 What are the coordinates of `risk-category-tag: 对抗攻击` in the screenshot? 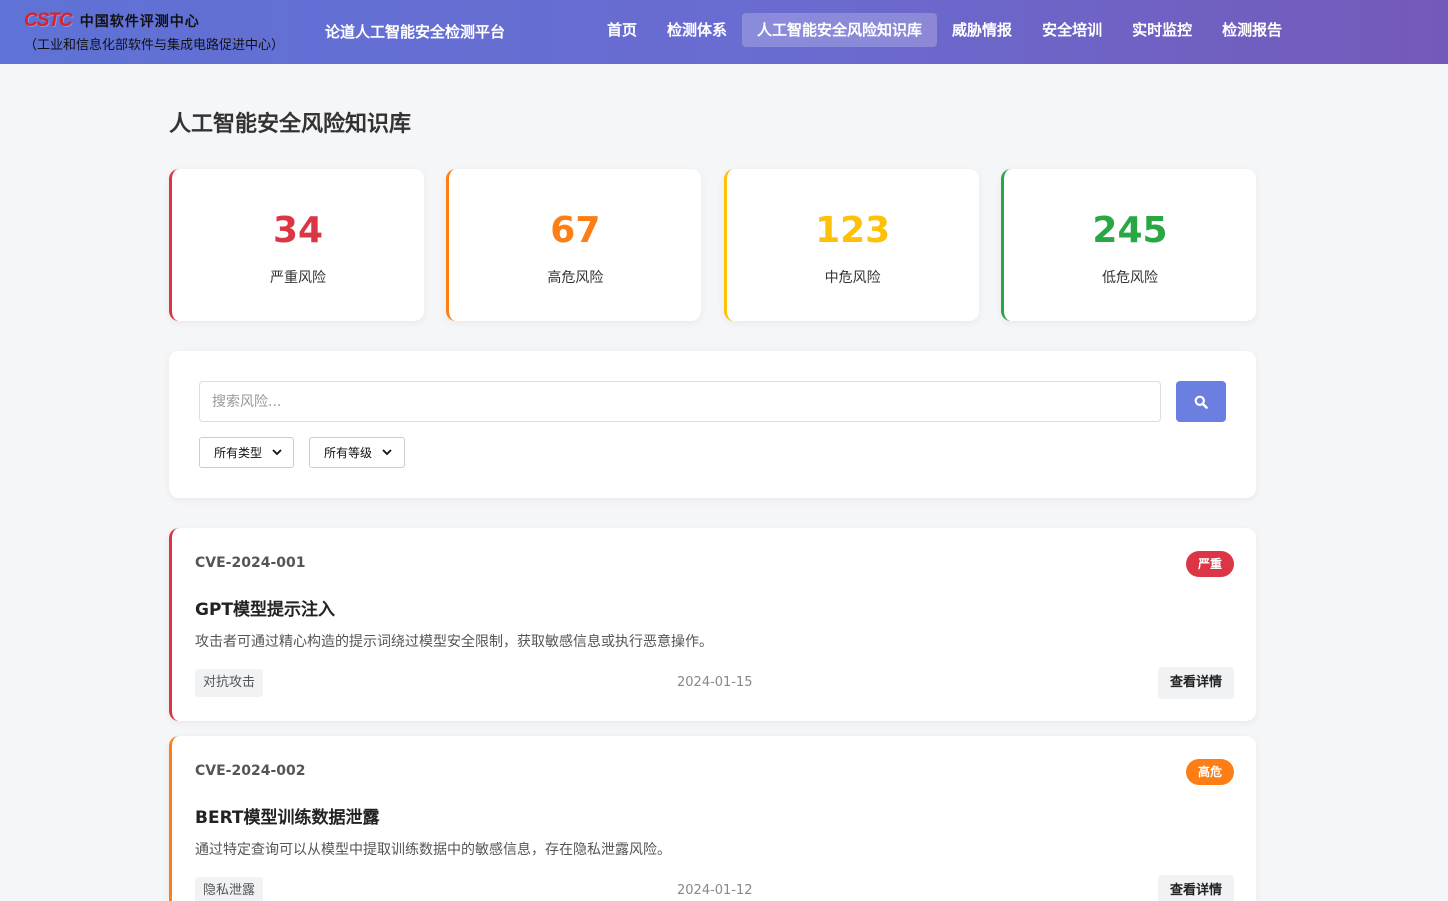 It's located at (229, 683).